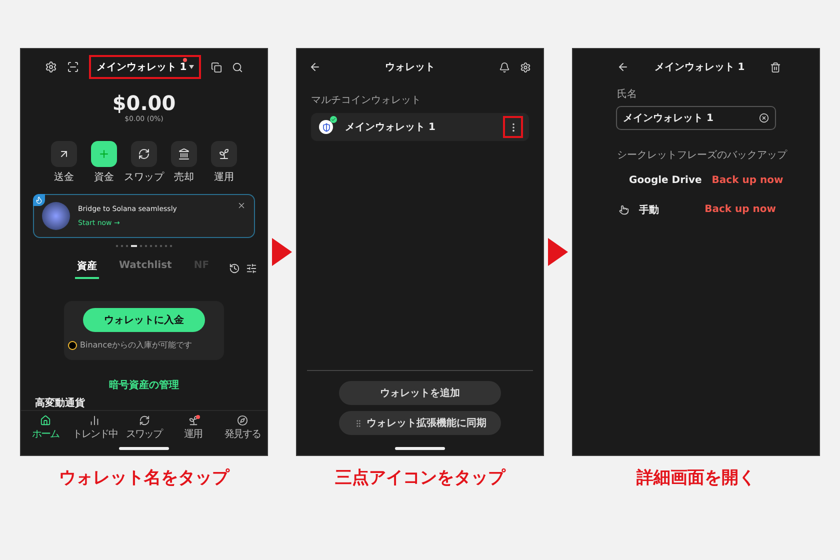  What do you see at coordinates (64, 177) in the screenshot?
I see `action-label: 送金` at bounding box center [64, 177].